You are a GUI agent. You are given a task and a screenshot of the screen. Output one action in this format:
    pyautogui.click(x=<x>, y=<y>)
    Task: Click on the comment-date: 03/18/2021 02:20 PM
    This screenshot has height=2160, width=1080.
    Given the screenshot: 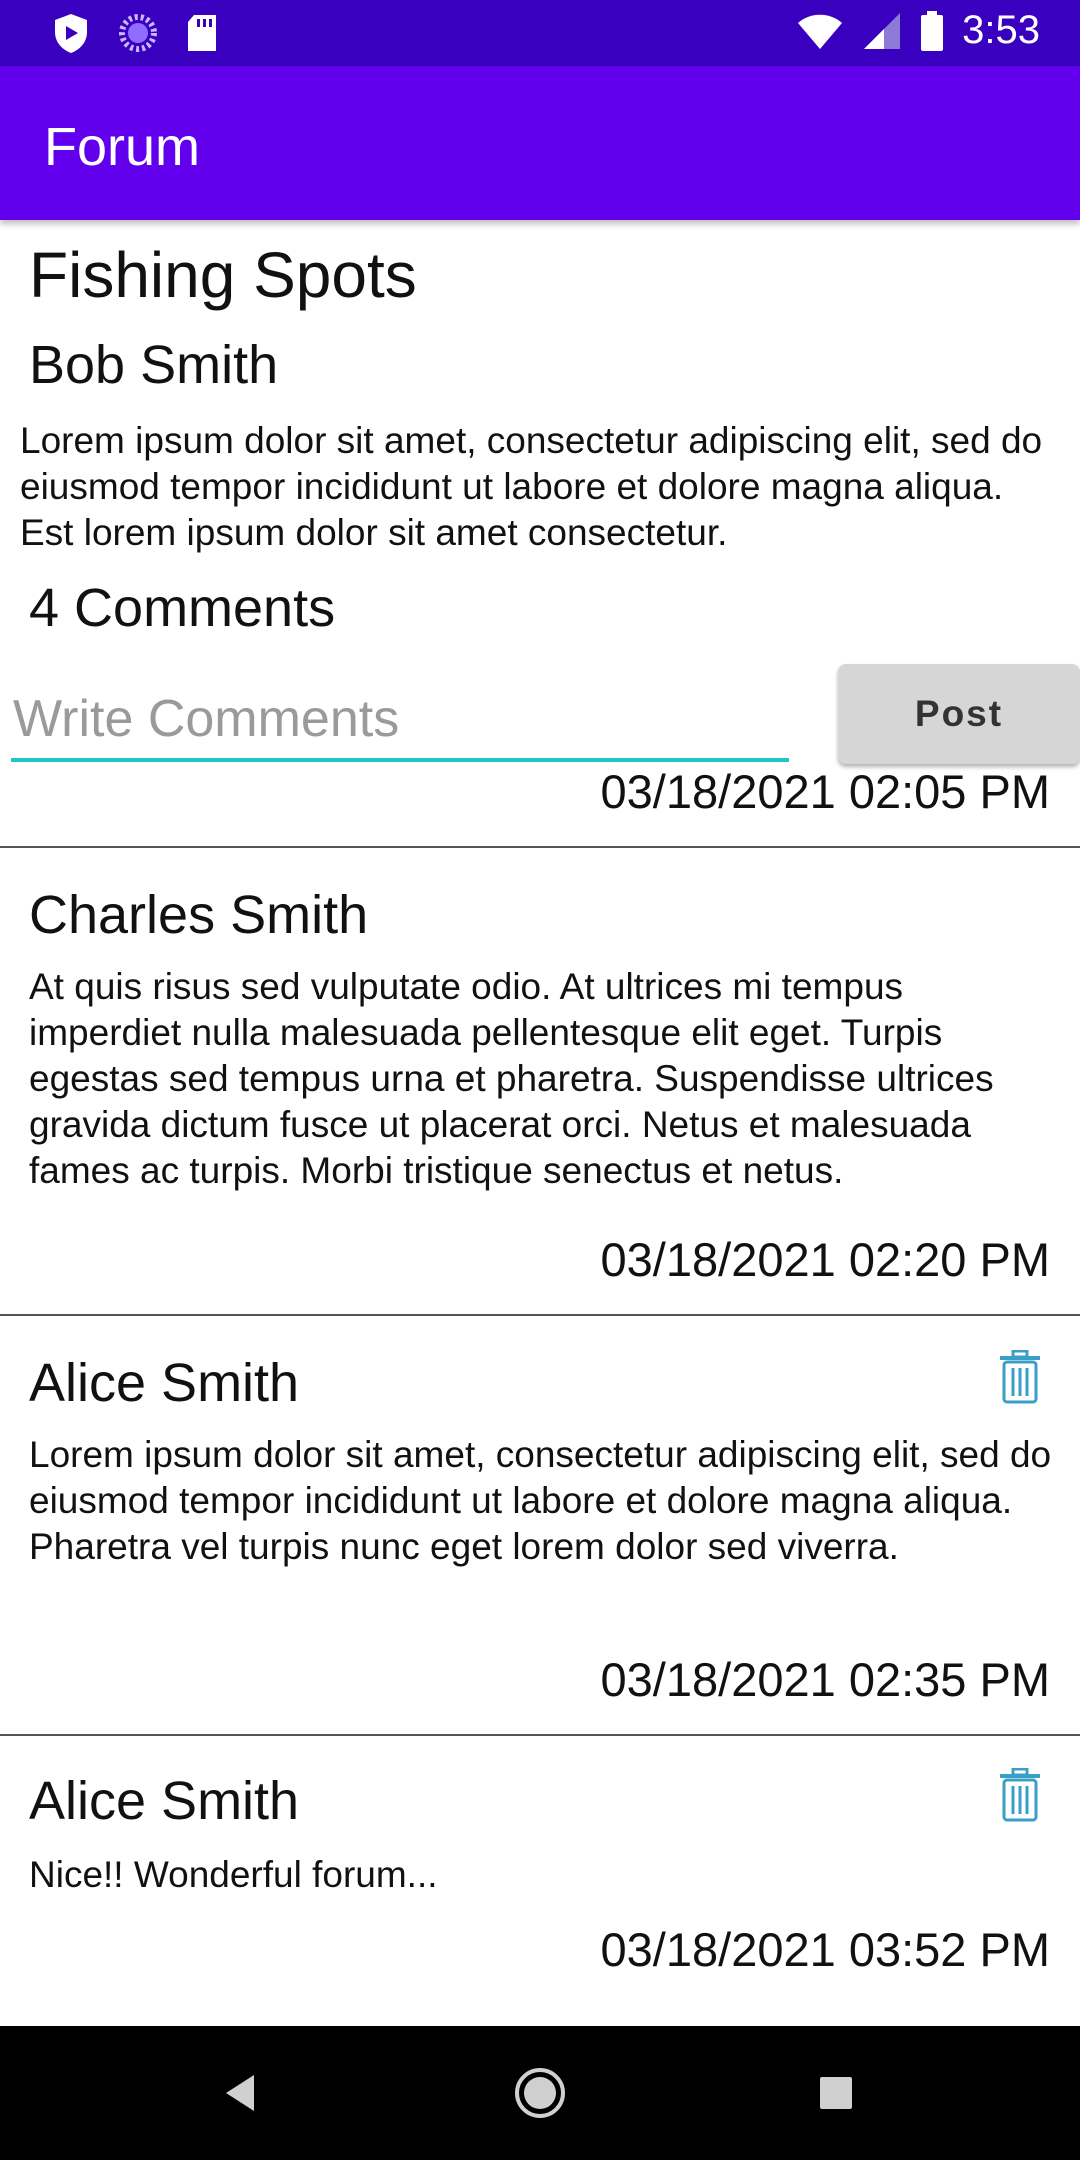 What is the action you would take?
    pyautogui.click(x=825, y=1259)
    